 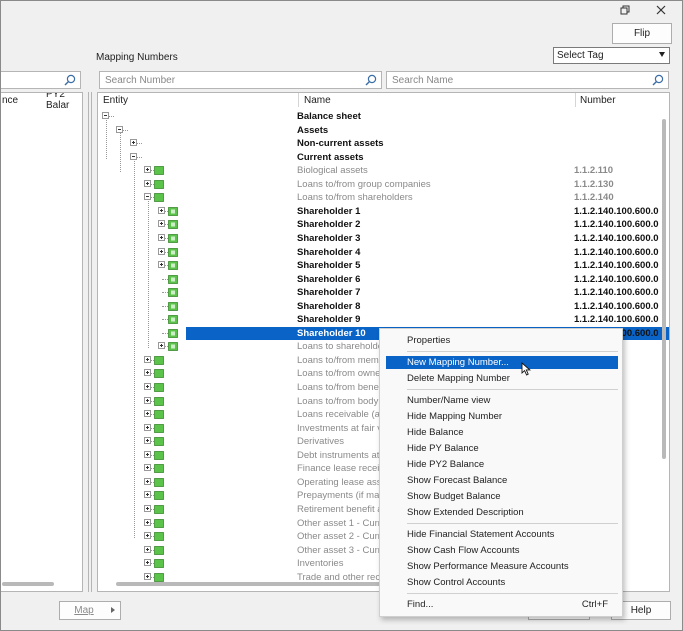 What do you see at coordinates (113, 610) in the screenshot?
I see `chevron-right-icon` at bounding box center [113, 610].